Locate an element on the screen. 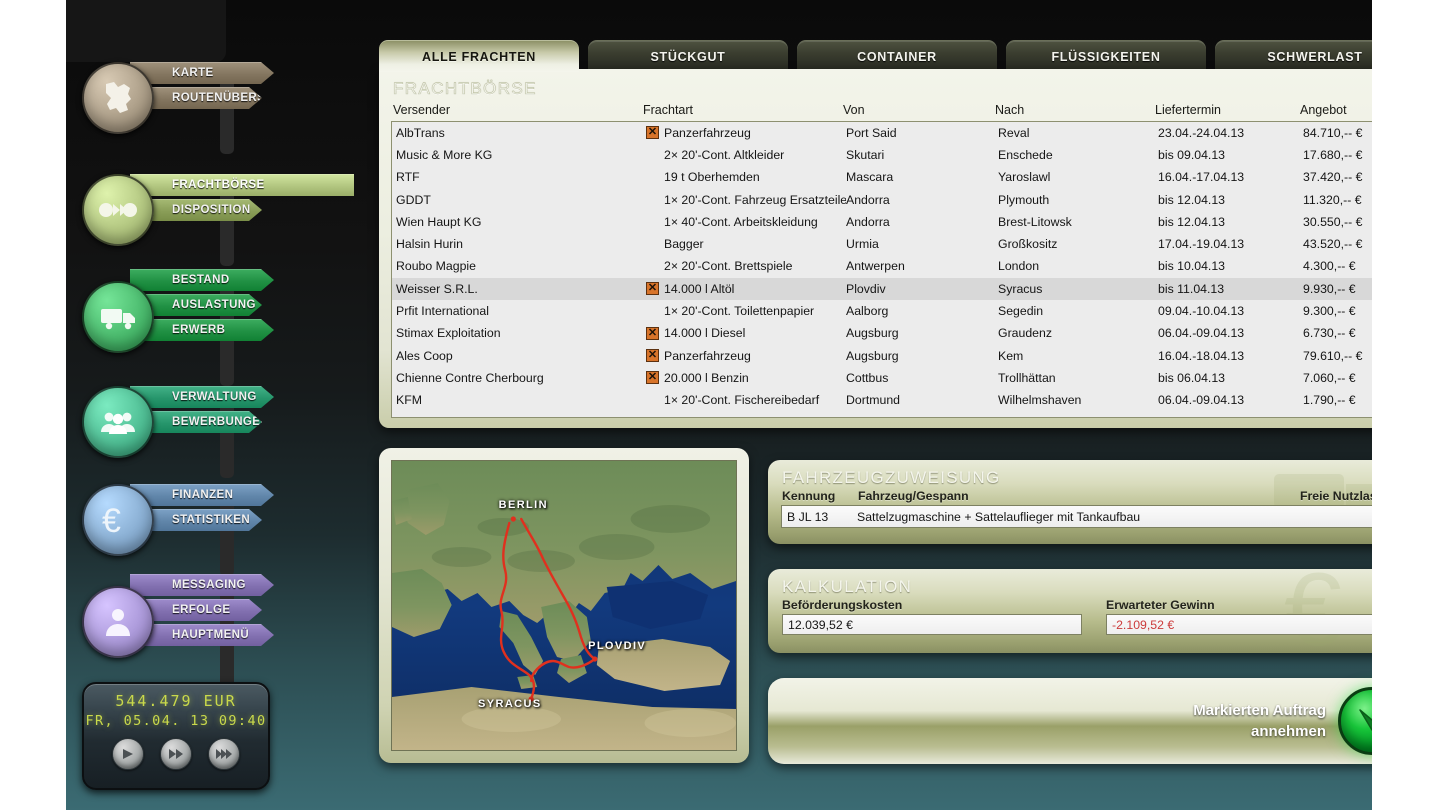 This screenshot has width=1440, height=810. cell-von: Augsburg is located at coordinates (872, 355).